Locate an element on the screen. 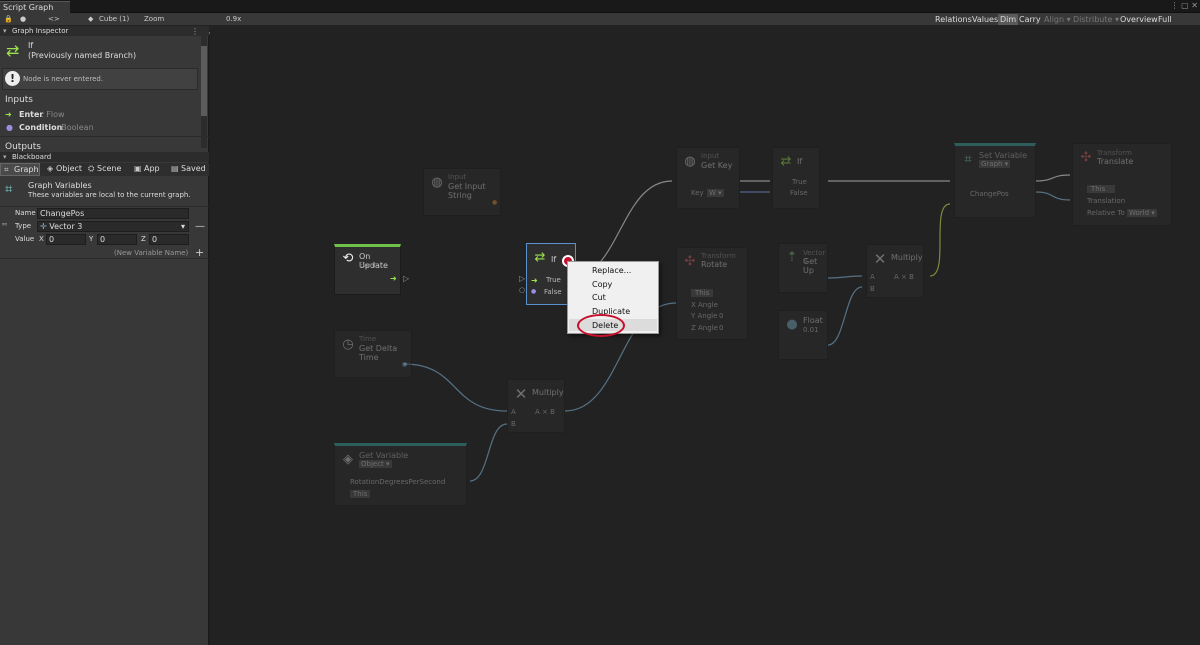 This screenshot has height=645, width=1200. clock-icon: ◷ is located at coordinates (348, 344).